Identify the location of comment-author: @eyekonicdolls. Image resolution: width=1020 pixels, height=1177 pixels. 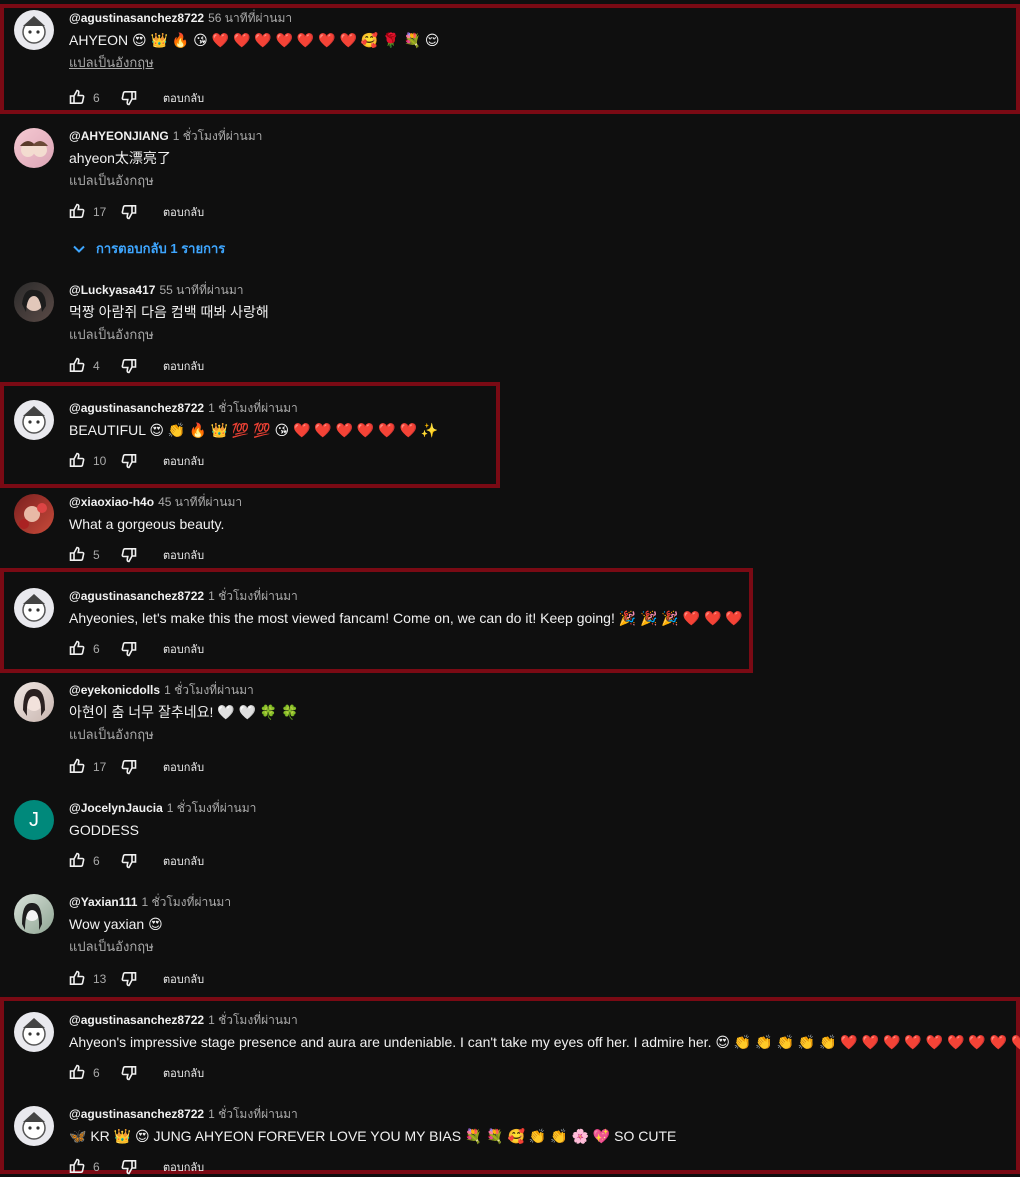
(114, 690).